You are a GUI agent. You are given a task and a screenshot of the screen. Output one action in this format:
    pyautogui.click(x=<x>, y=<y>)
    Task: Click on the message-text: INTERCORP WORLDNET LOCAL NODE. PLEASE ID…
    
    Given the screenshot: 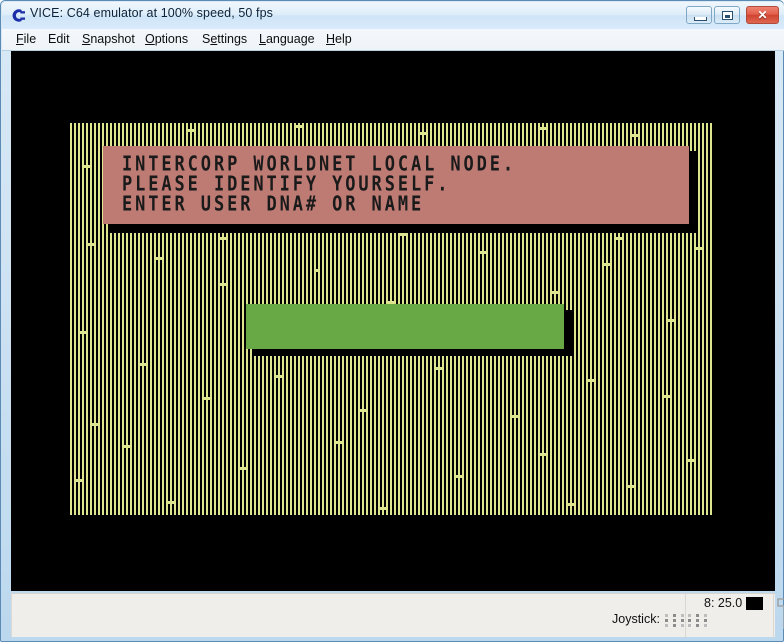 What is the action you would take?
    pyautogui.click(x=319, y=184)
    